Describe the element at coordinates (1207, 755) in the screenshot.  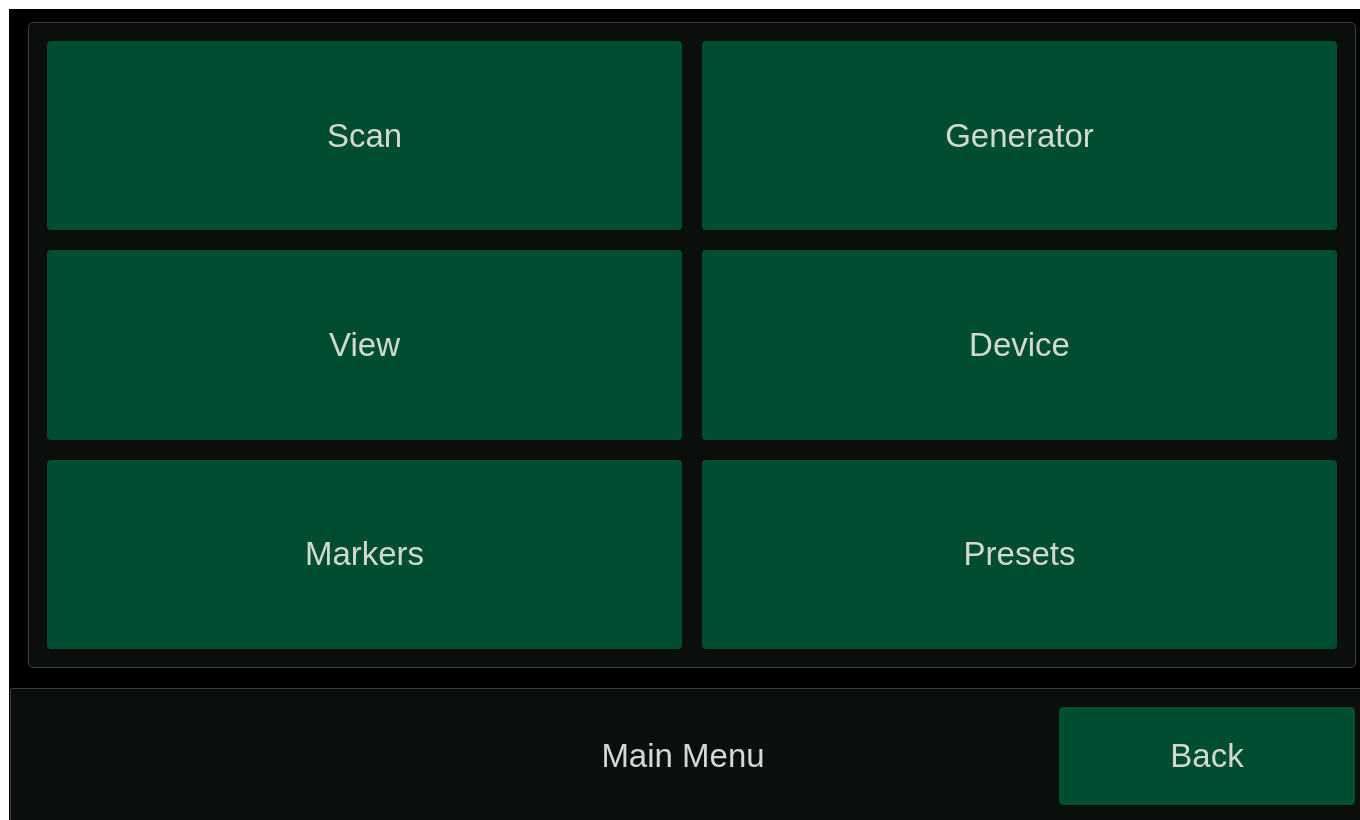
I see `back-button: Back` at that location.